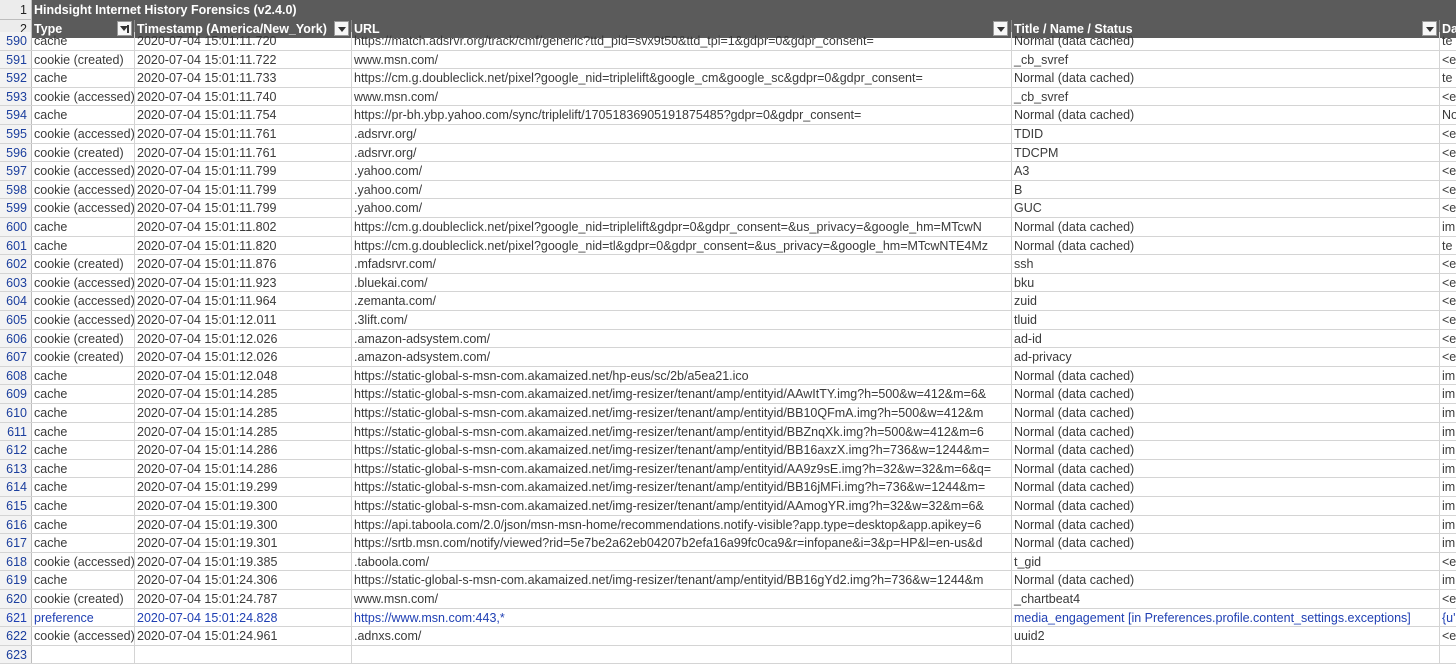  What do you see at coordinates (1448, 246) in the screenshot?
I see `cell-data: te` at bounding box center [1448, 246].